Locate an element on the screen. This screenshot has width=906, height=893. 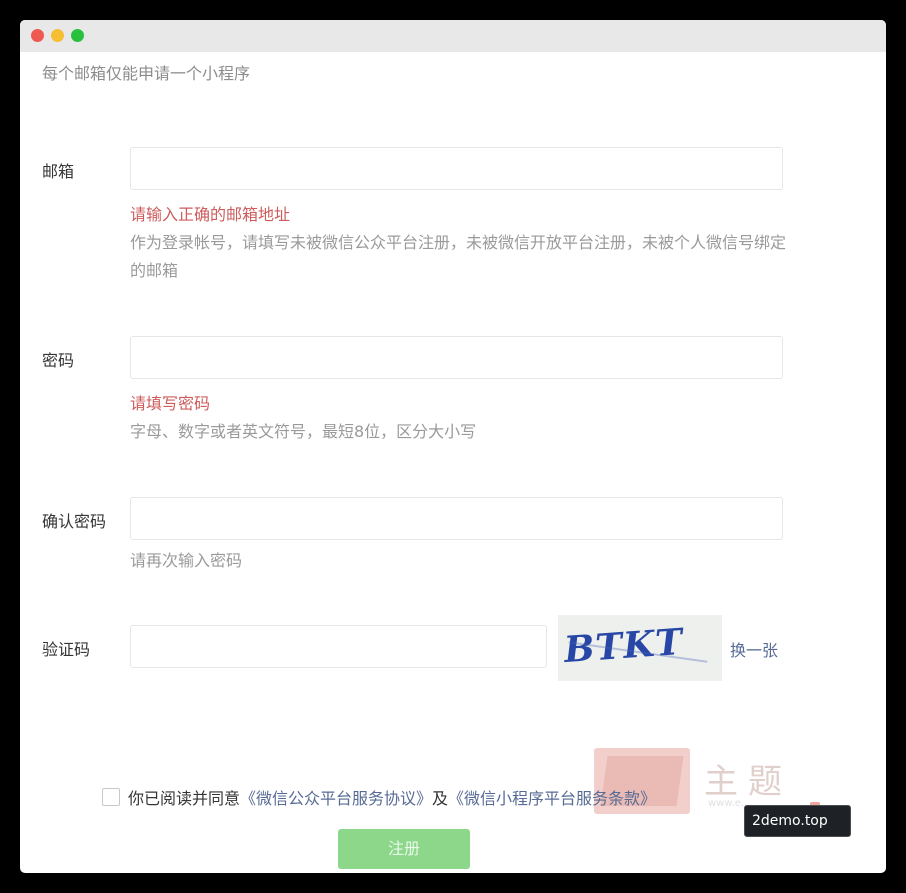
captcha-image-text: BTKT is located at coordinates (623, 646).